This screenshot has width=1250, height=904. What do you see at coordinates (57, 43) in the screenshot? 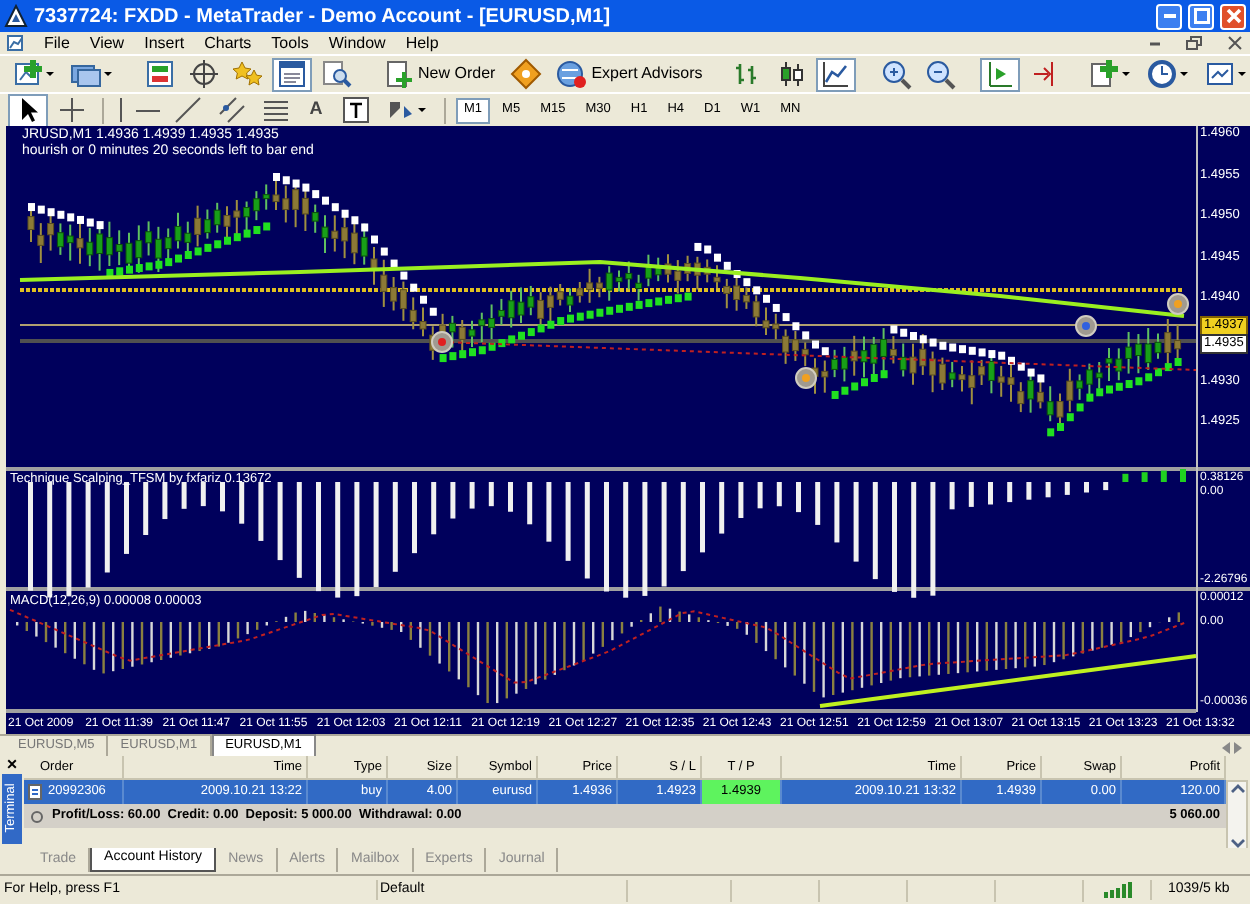
I see `menu-item: File` at bounding box center [57, 43].